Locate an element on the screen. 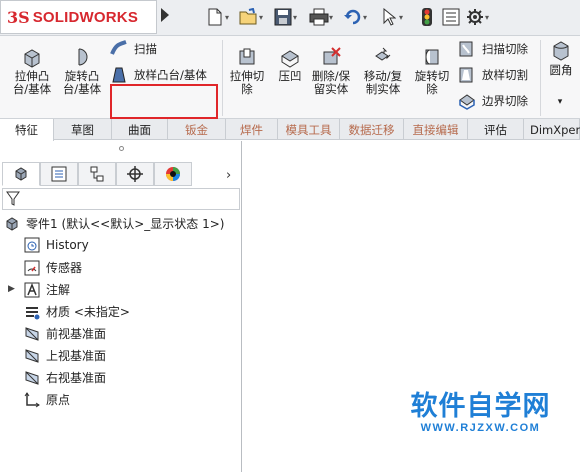  tree-item-right-plane: 右视基准面 is located at coordinates (65, 377).